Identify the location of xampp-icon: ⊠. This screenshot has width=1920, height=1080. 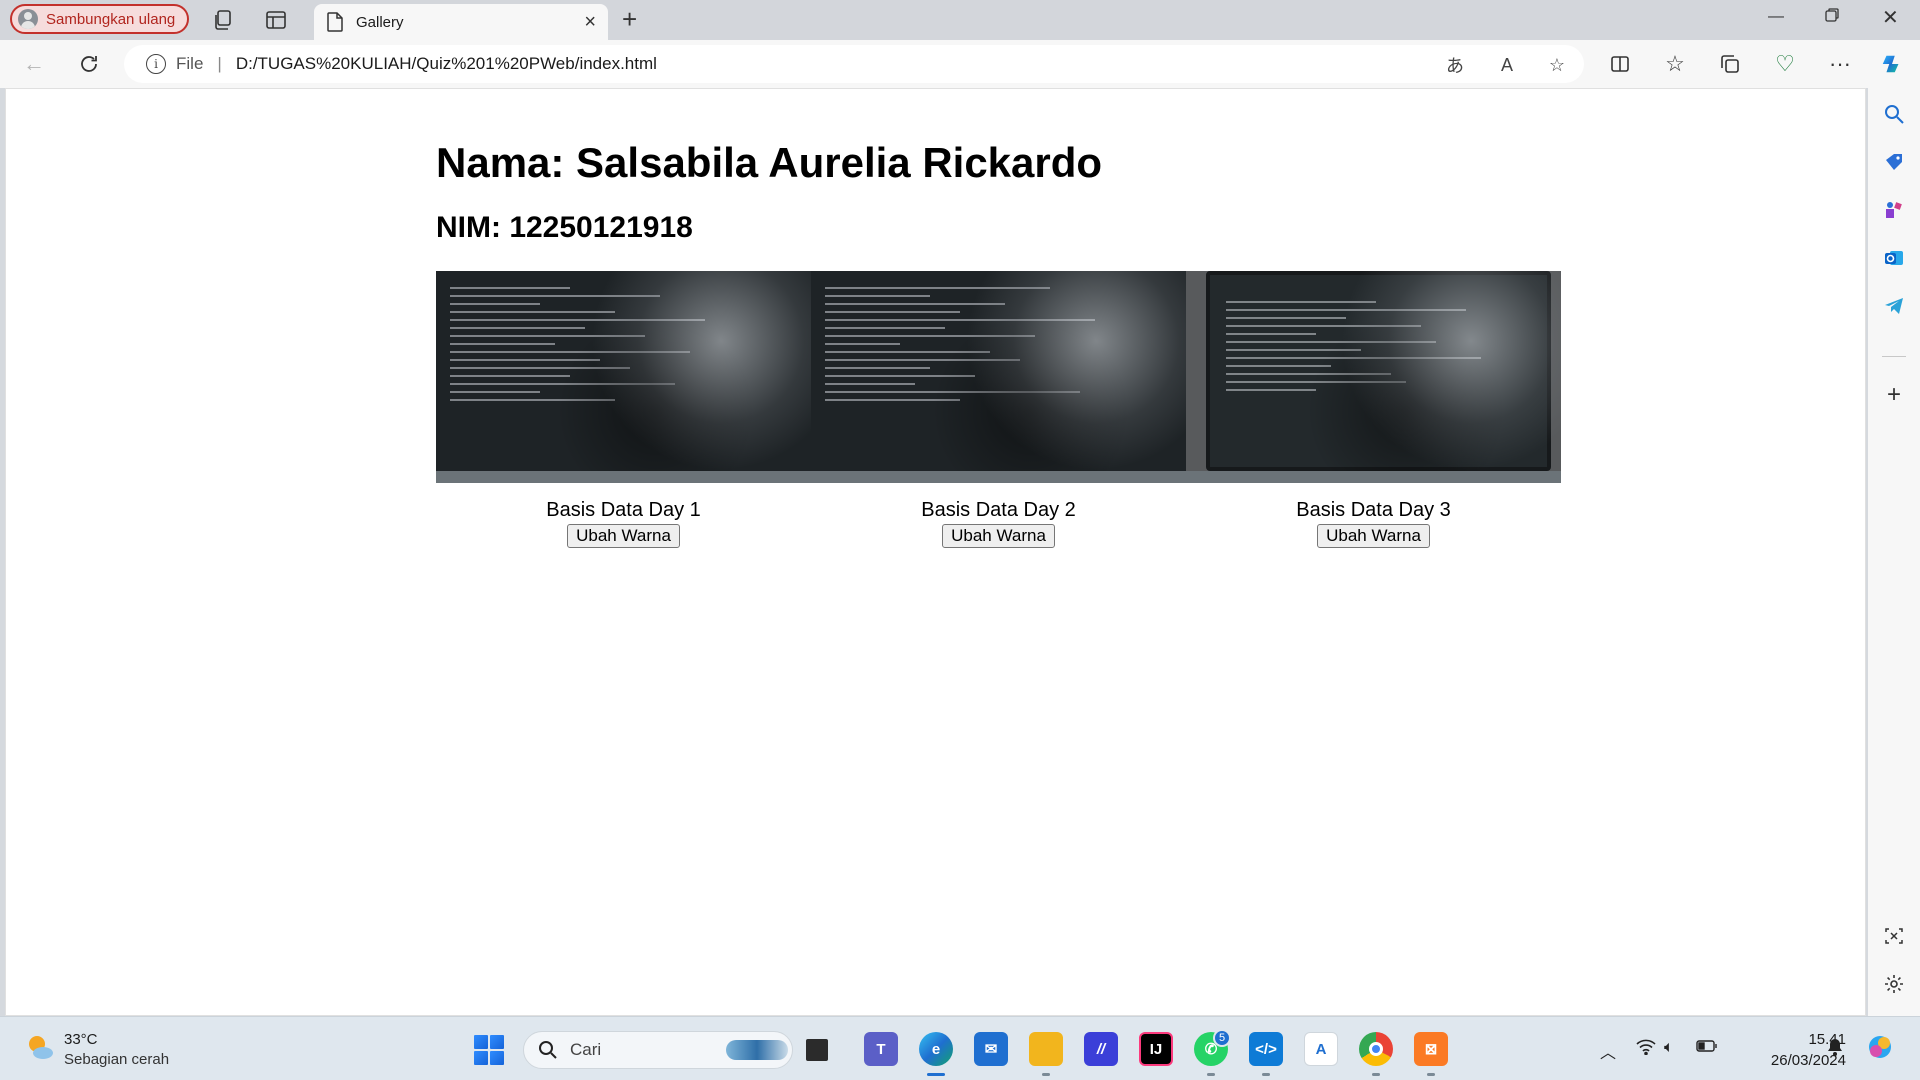
(1431, 1049).